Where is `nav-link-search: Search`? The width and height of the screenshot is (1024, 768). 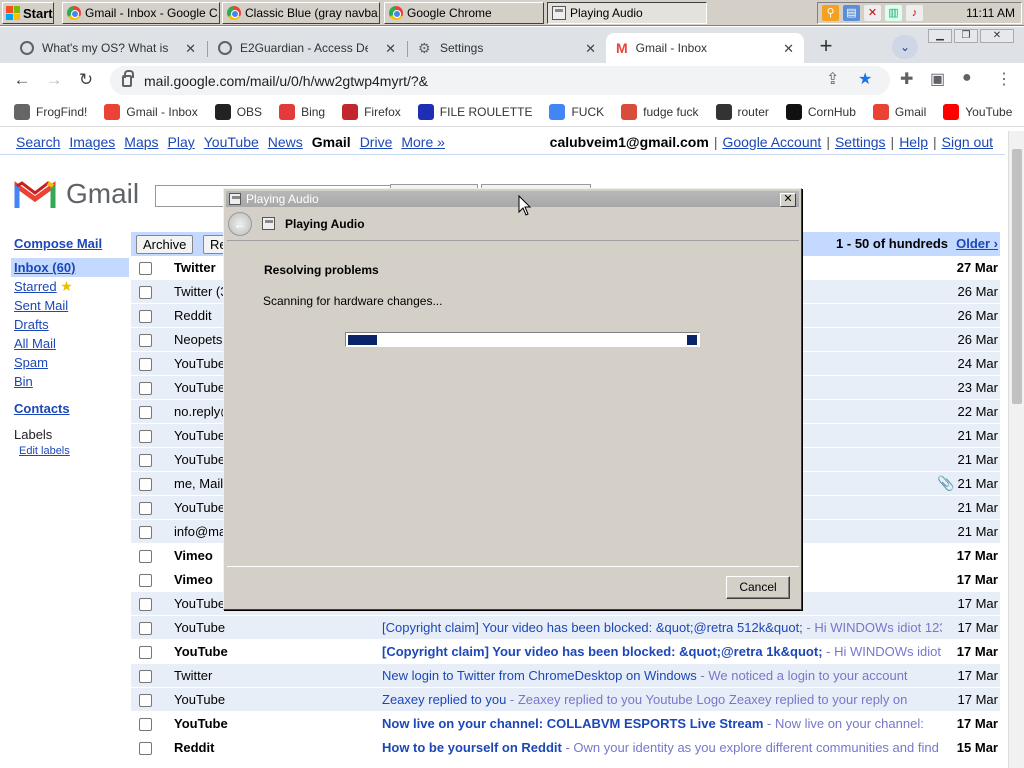
nav-link-search: Search is located at coordinates (38, 142).